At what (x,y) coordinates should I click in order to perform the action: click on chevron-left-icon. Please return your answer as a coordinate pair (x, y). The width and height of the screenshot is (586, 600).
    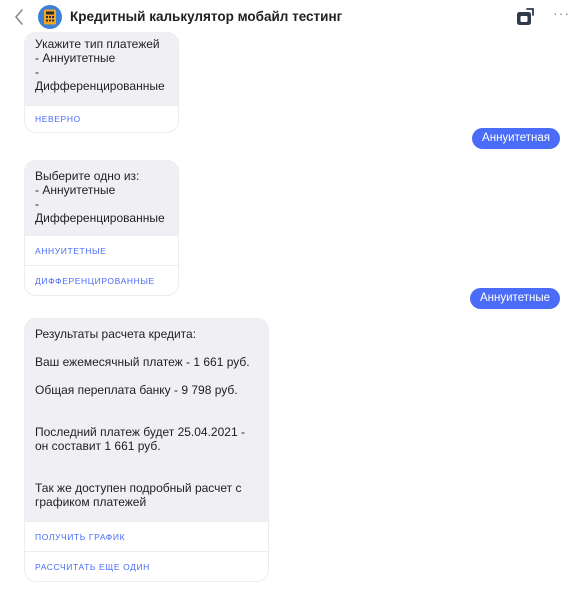
    Looking at the image, I should click on (19, 17).